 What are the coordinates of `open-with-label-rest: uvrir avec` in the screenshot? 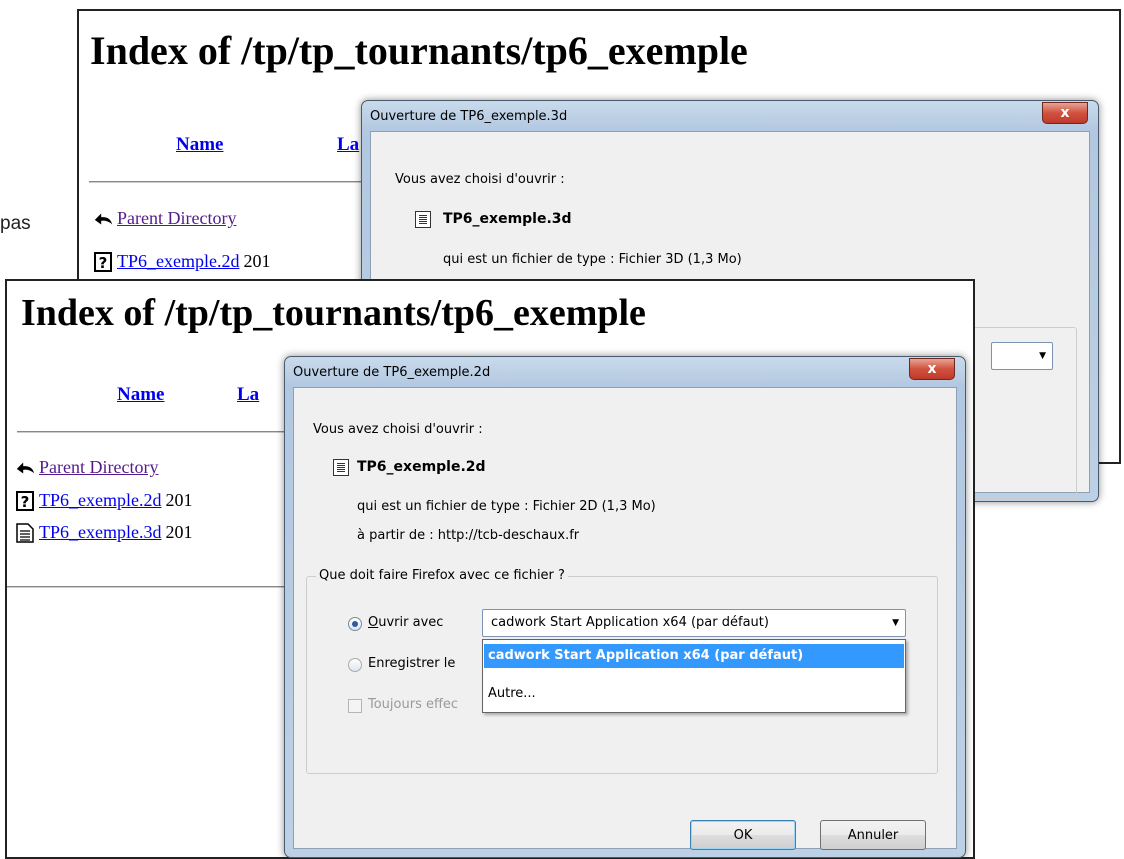 It's located at (411, 622).